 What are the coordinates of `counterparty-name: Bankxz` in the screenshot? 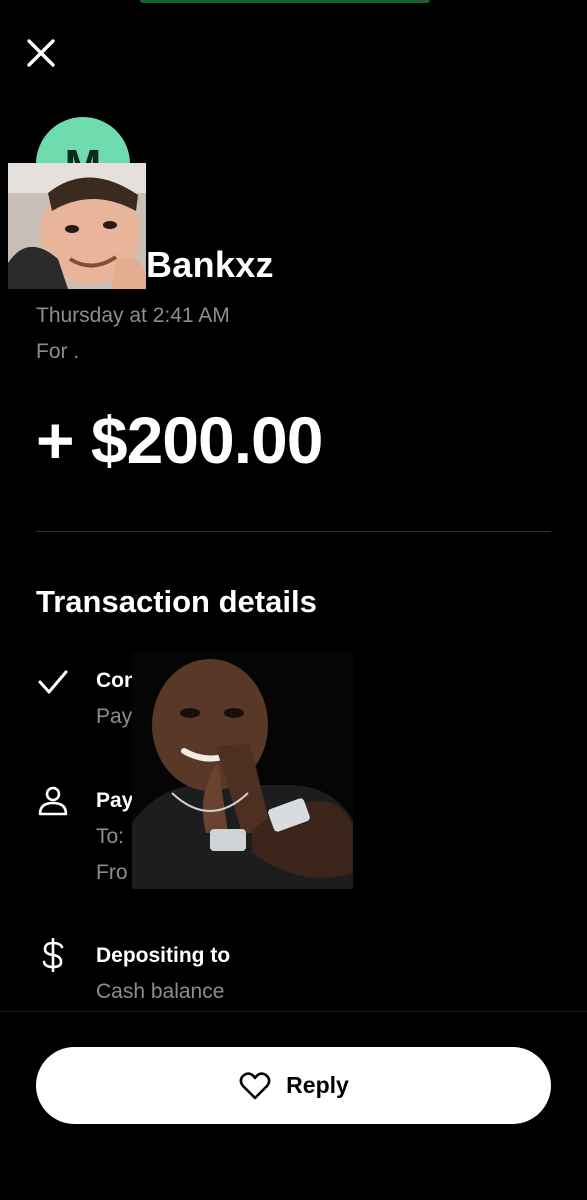 It's located at (210, 264).